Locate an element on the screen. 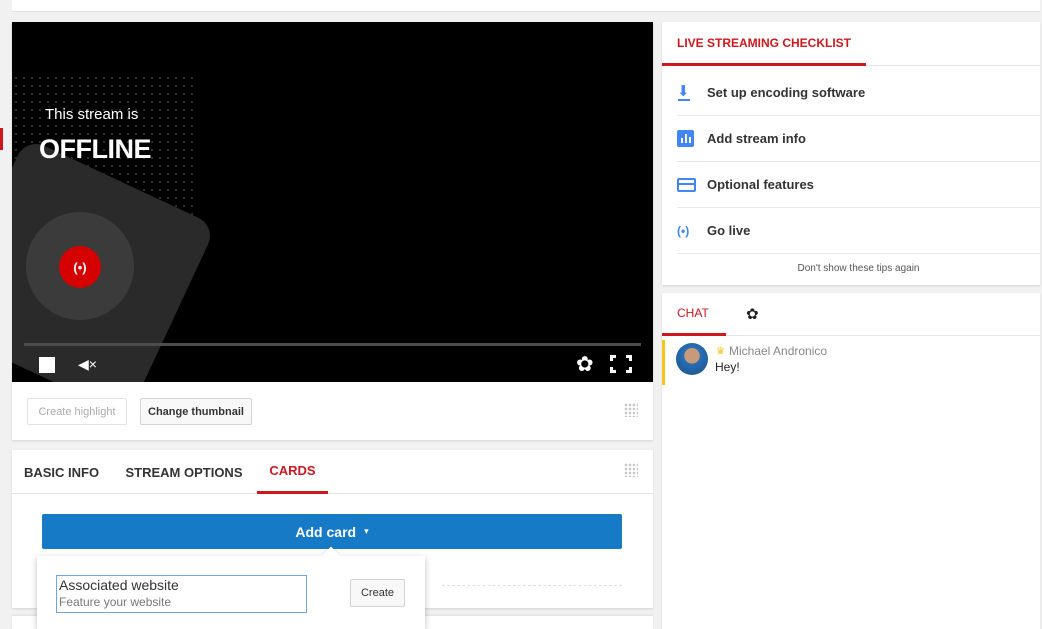  chart-icon is located at coordinates (692, 138).